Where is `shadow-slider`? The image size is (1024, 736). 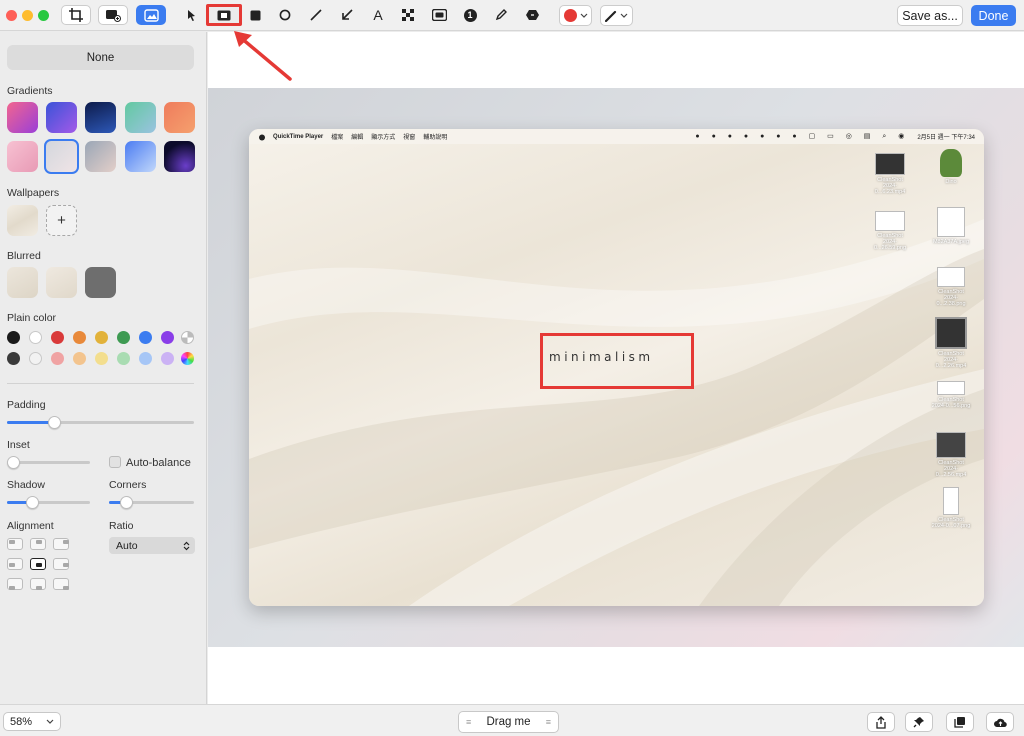
shadow-slider is located at coordinates (48, 502).